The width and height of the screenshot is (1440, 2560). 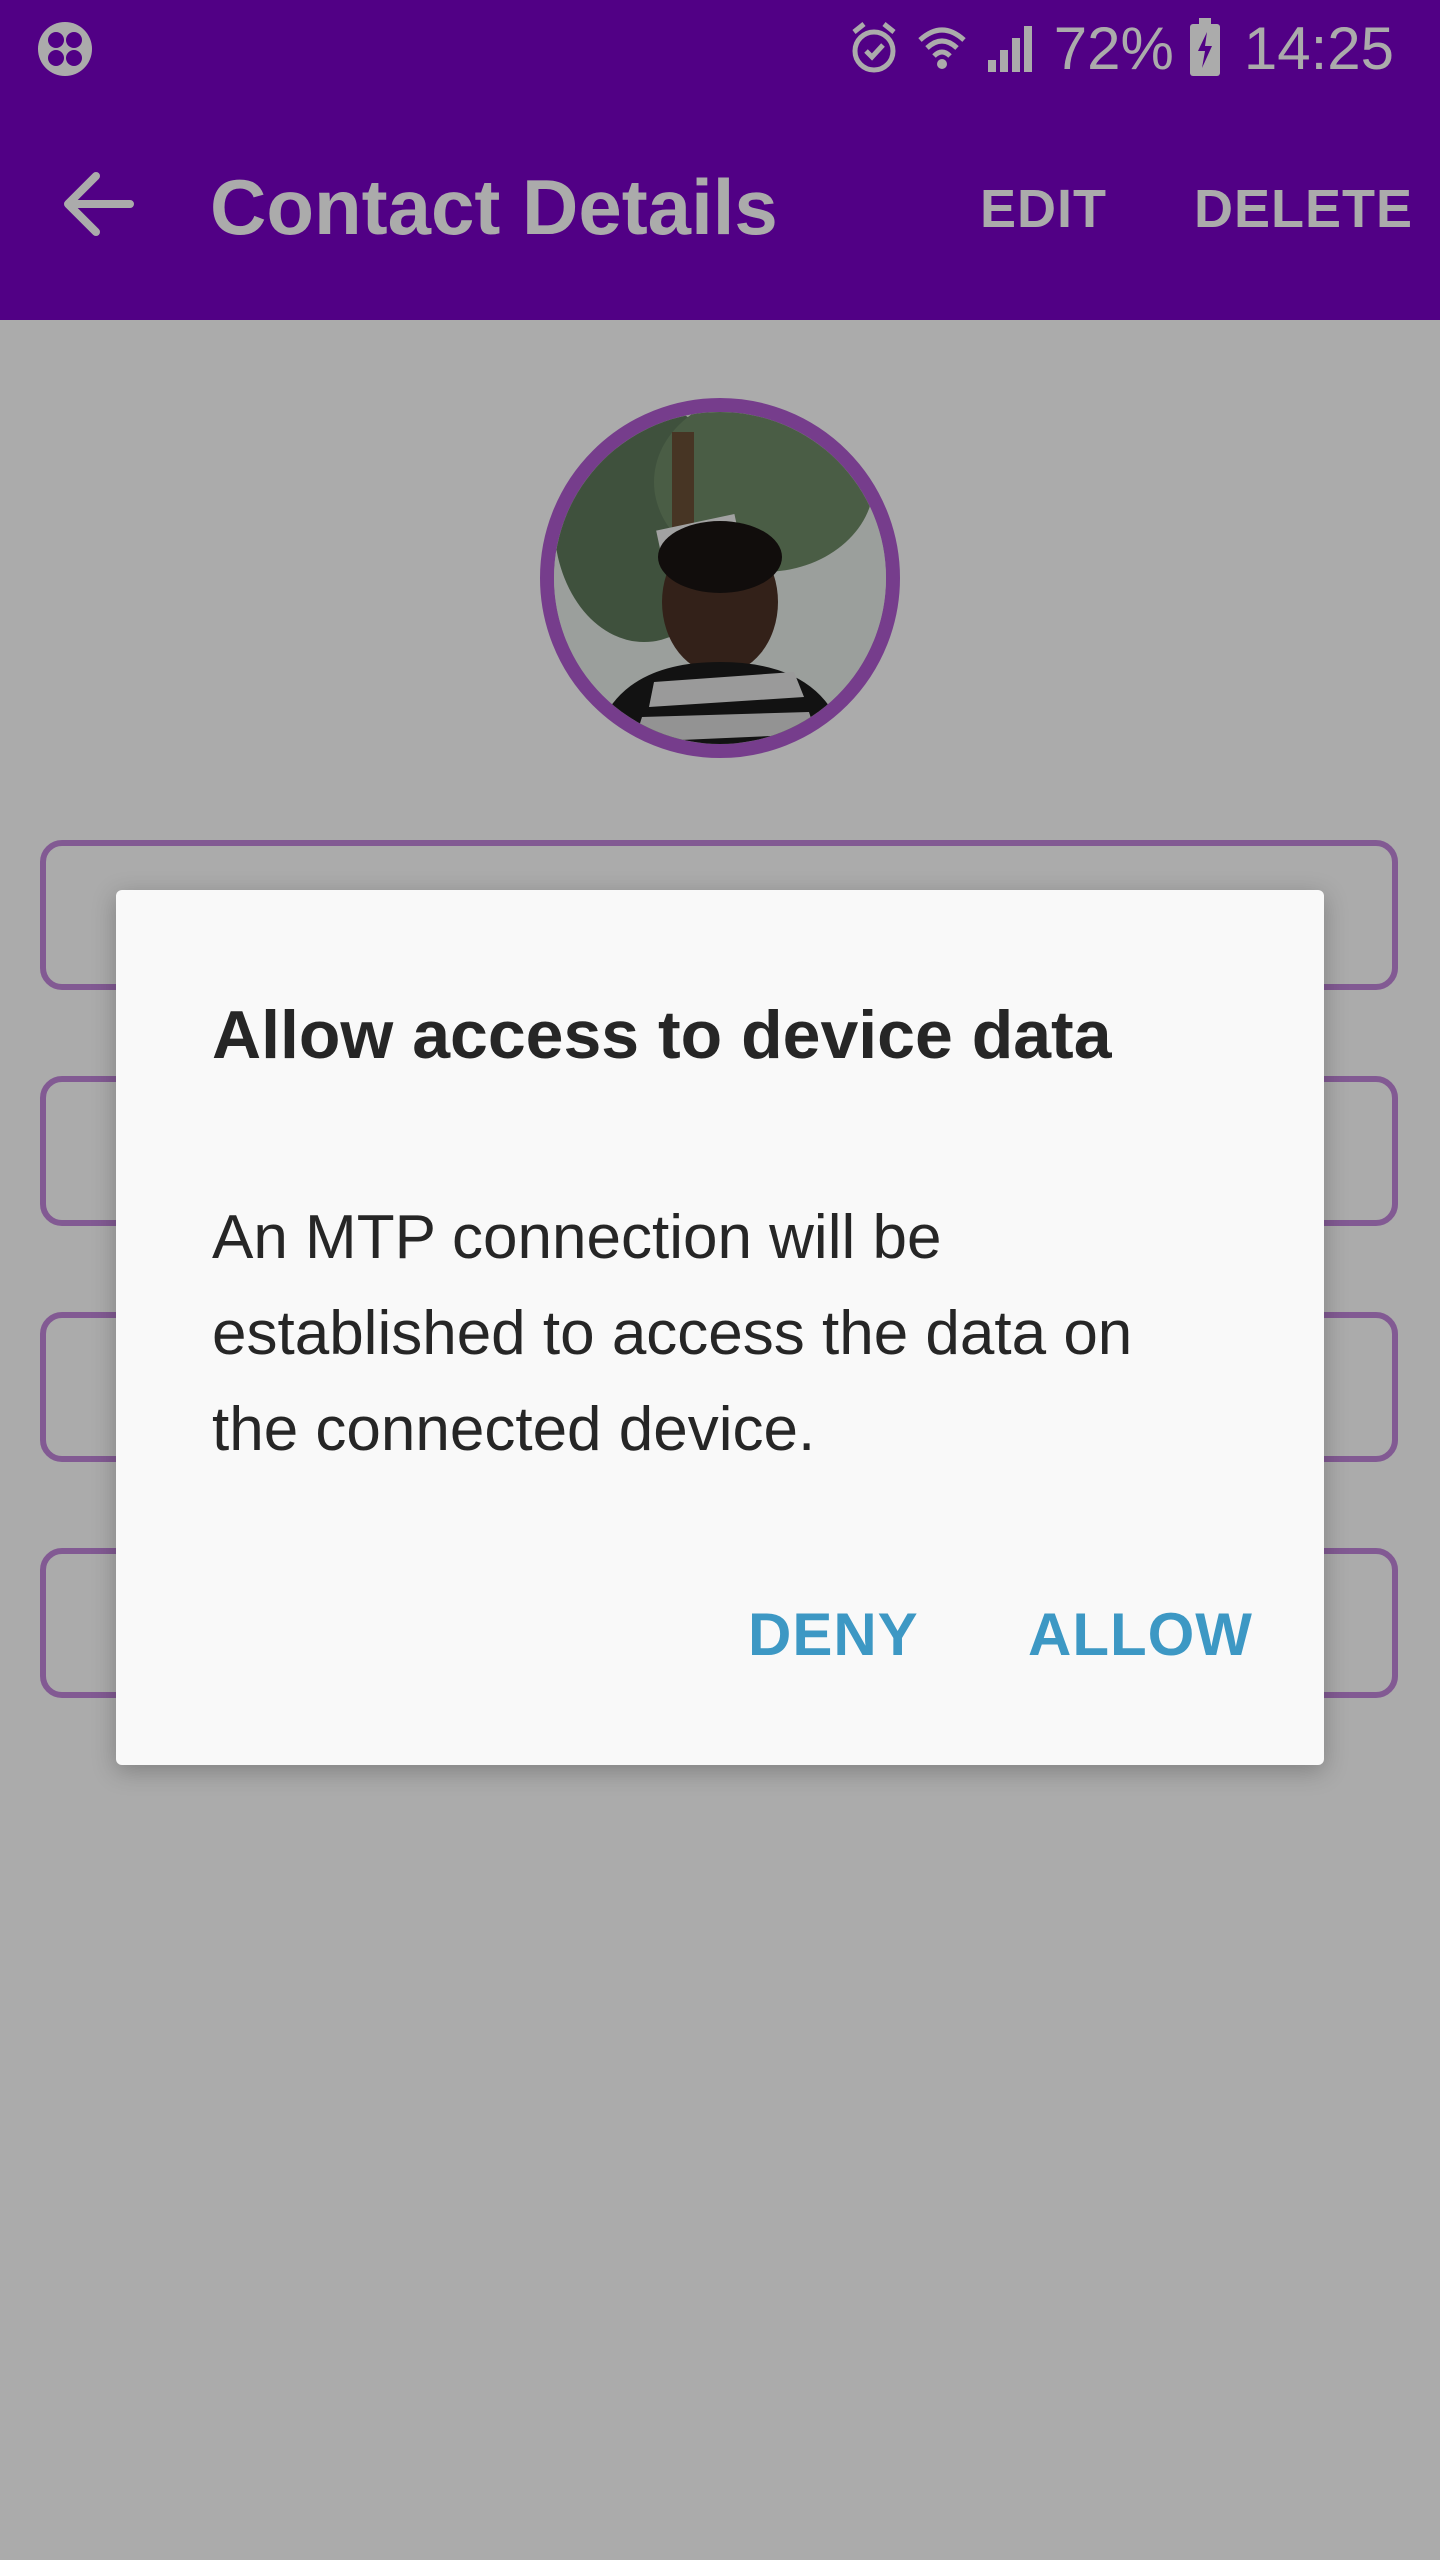 I want to click on deny-button: DENY, so click(x=833, y=1634).